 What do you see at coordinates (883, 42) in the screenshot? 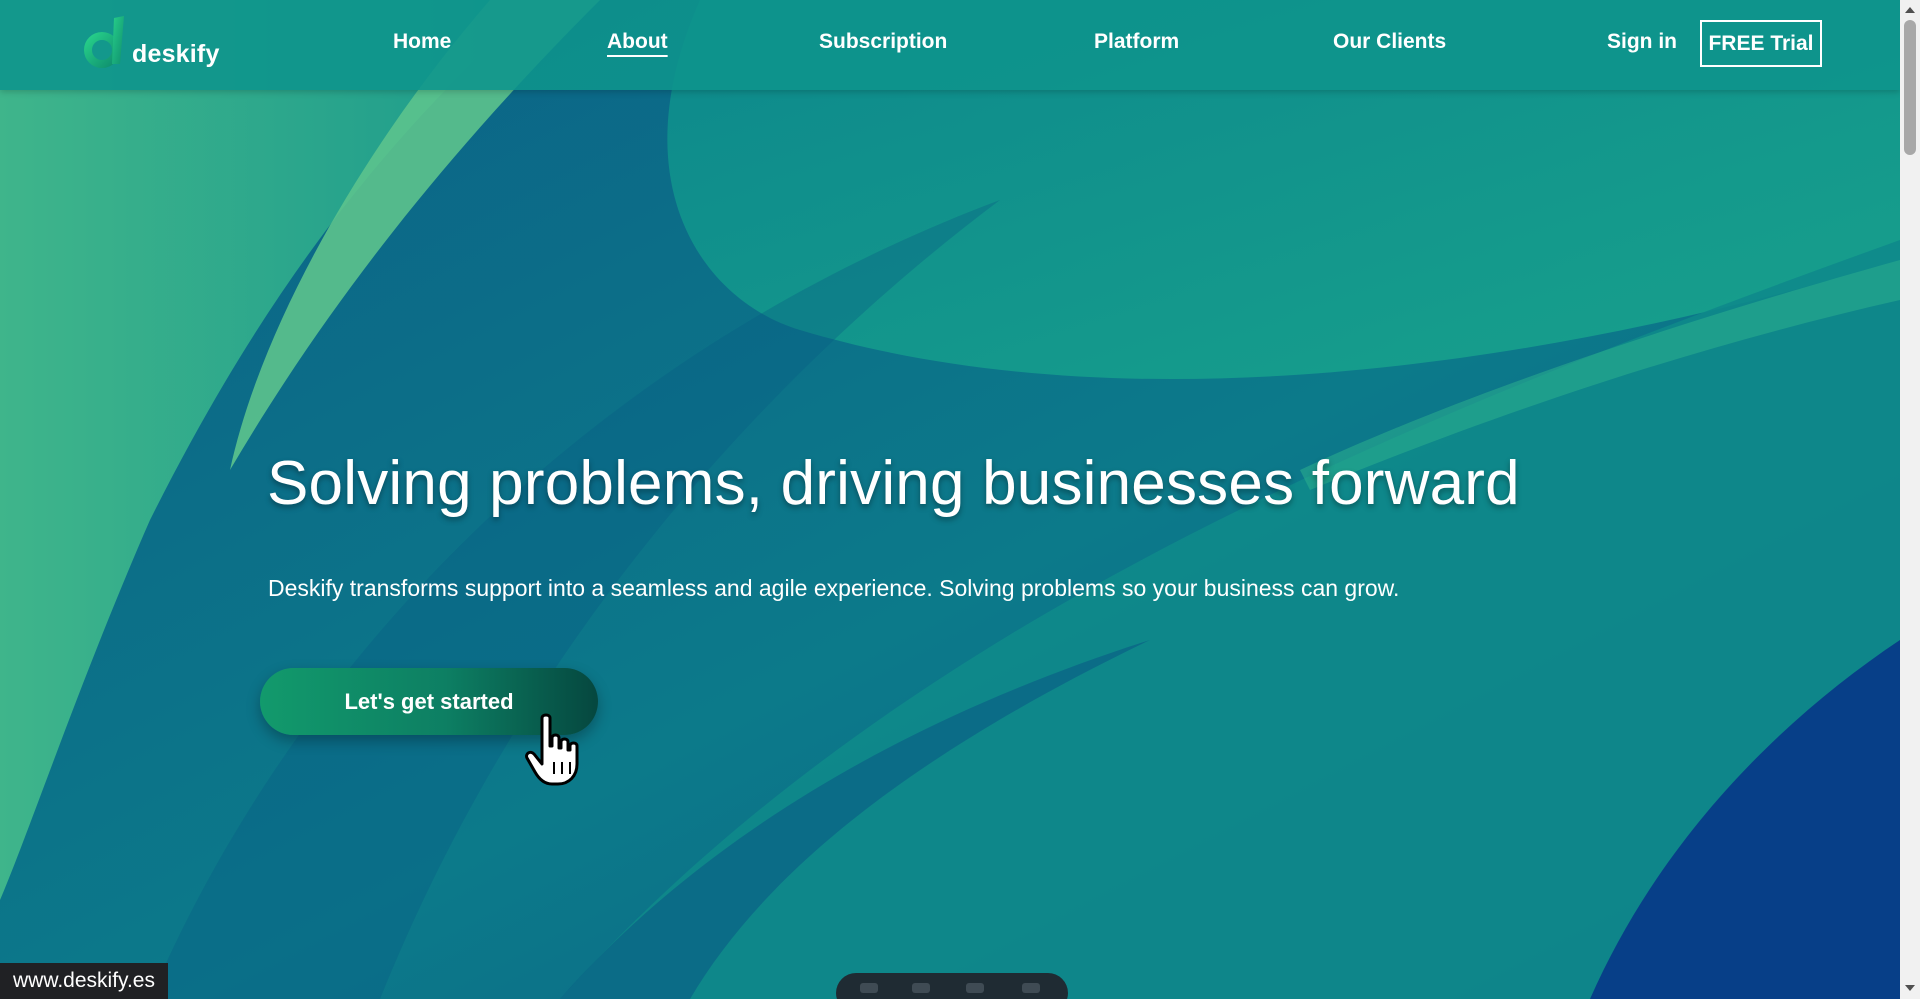
I see `nav-subscription: Subscription` at bounding box center [883, 42].